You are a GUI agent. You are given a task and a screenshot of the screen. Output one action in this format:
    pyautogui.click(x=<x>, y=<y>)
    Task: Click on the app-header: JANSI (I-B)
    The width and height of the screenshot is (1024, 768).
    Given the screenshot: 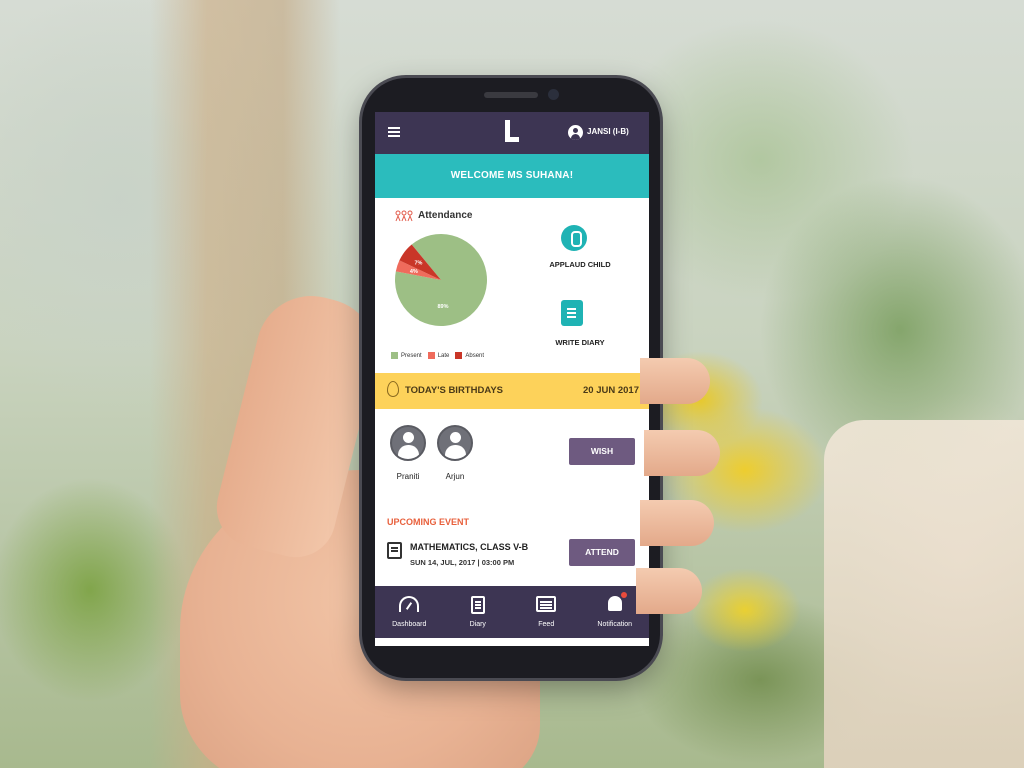 What is the action you would take?
    pyautogui.click(x=512, y=133)
    